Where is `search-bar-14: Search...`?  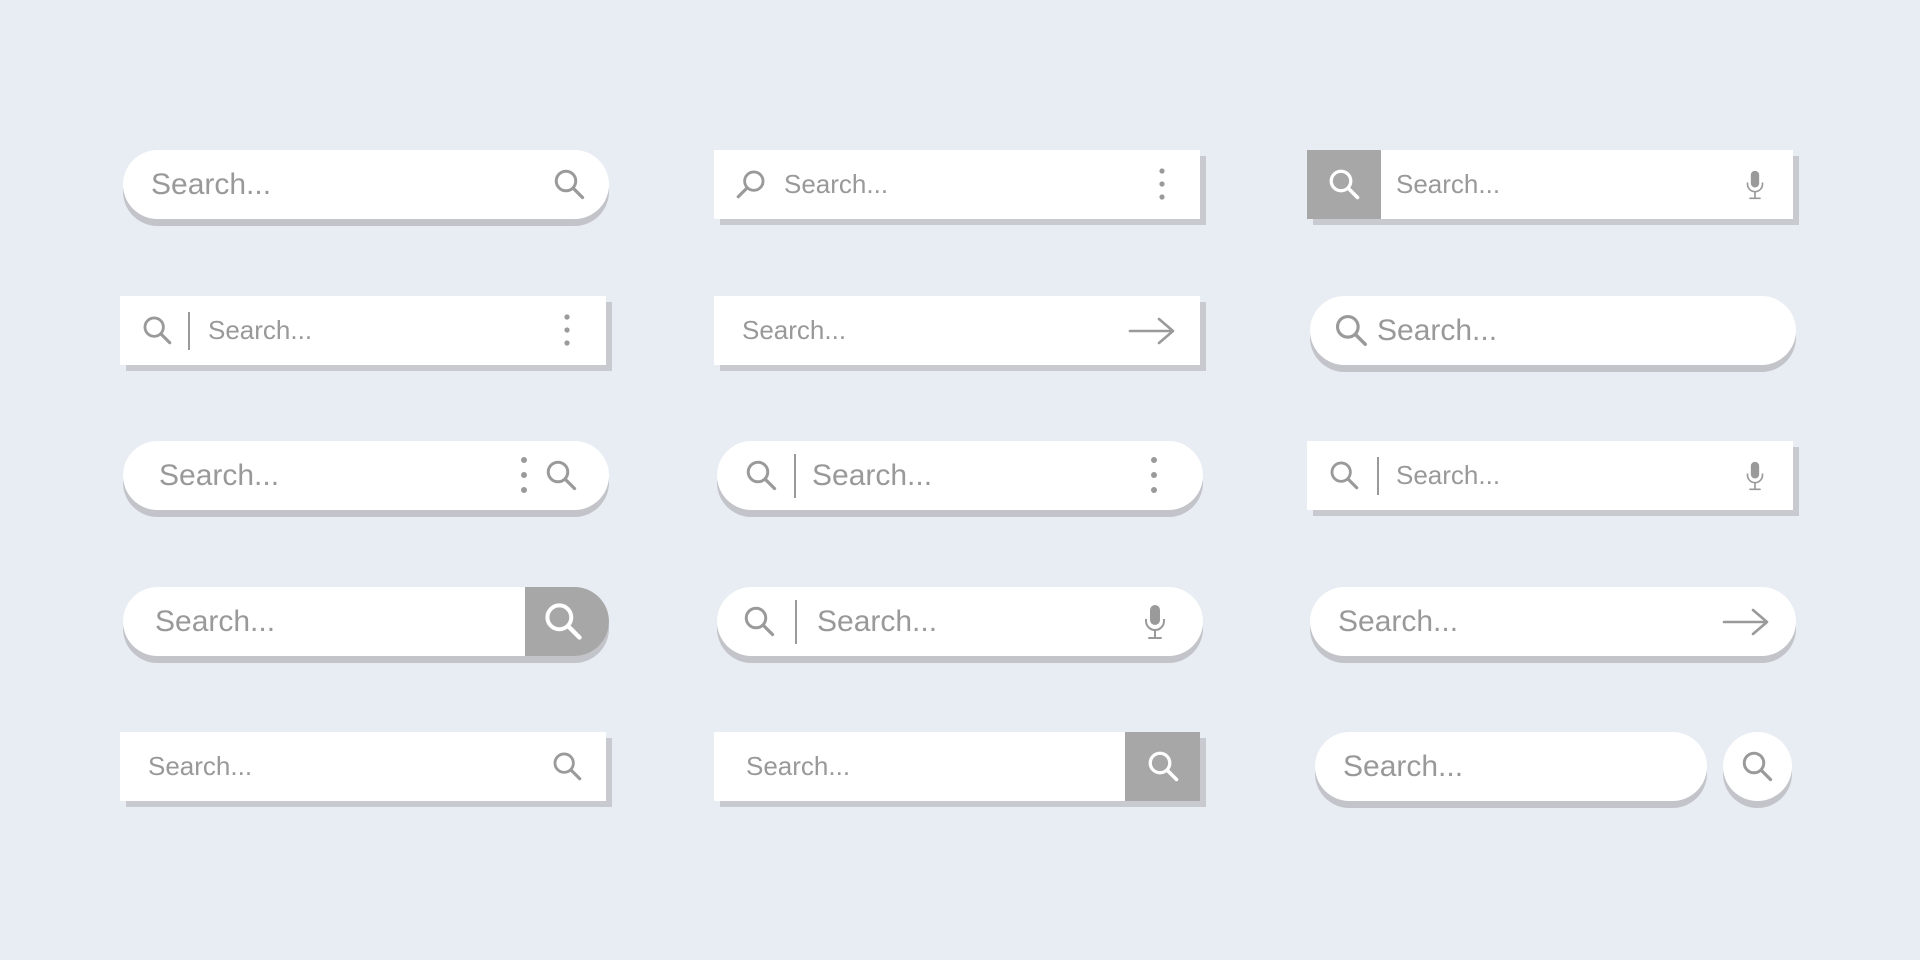
search-bar-14: Search... is located at coordinates (1553, 621).